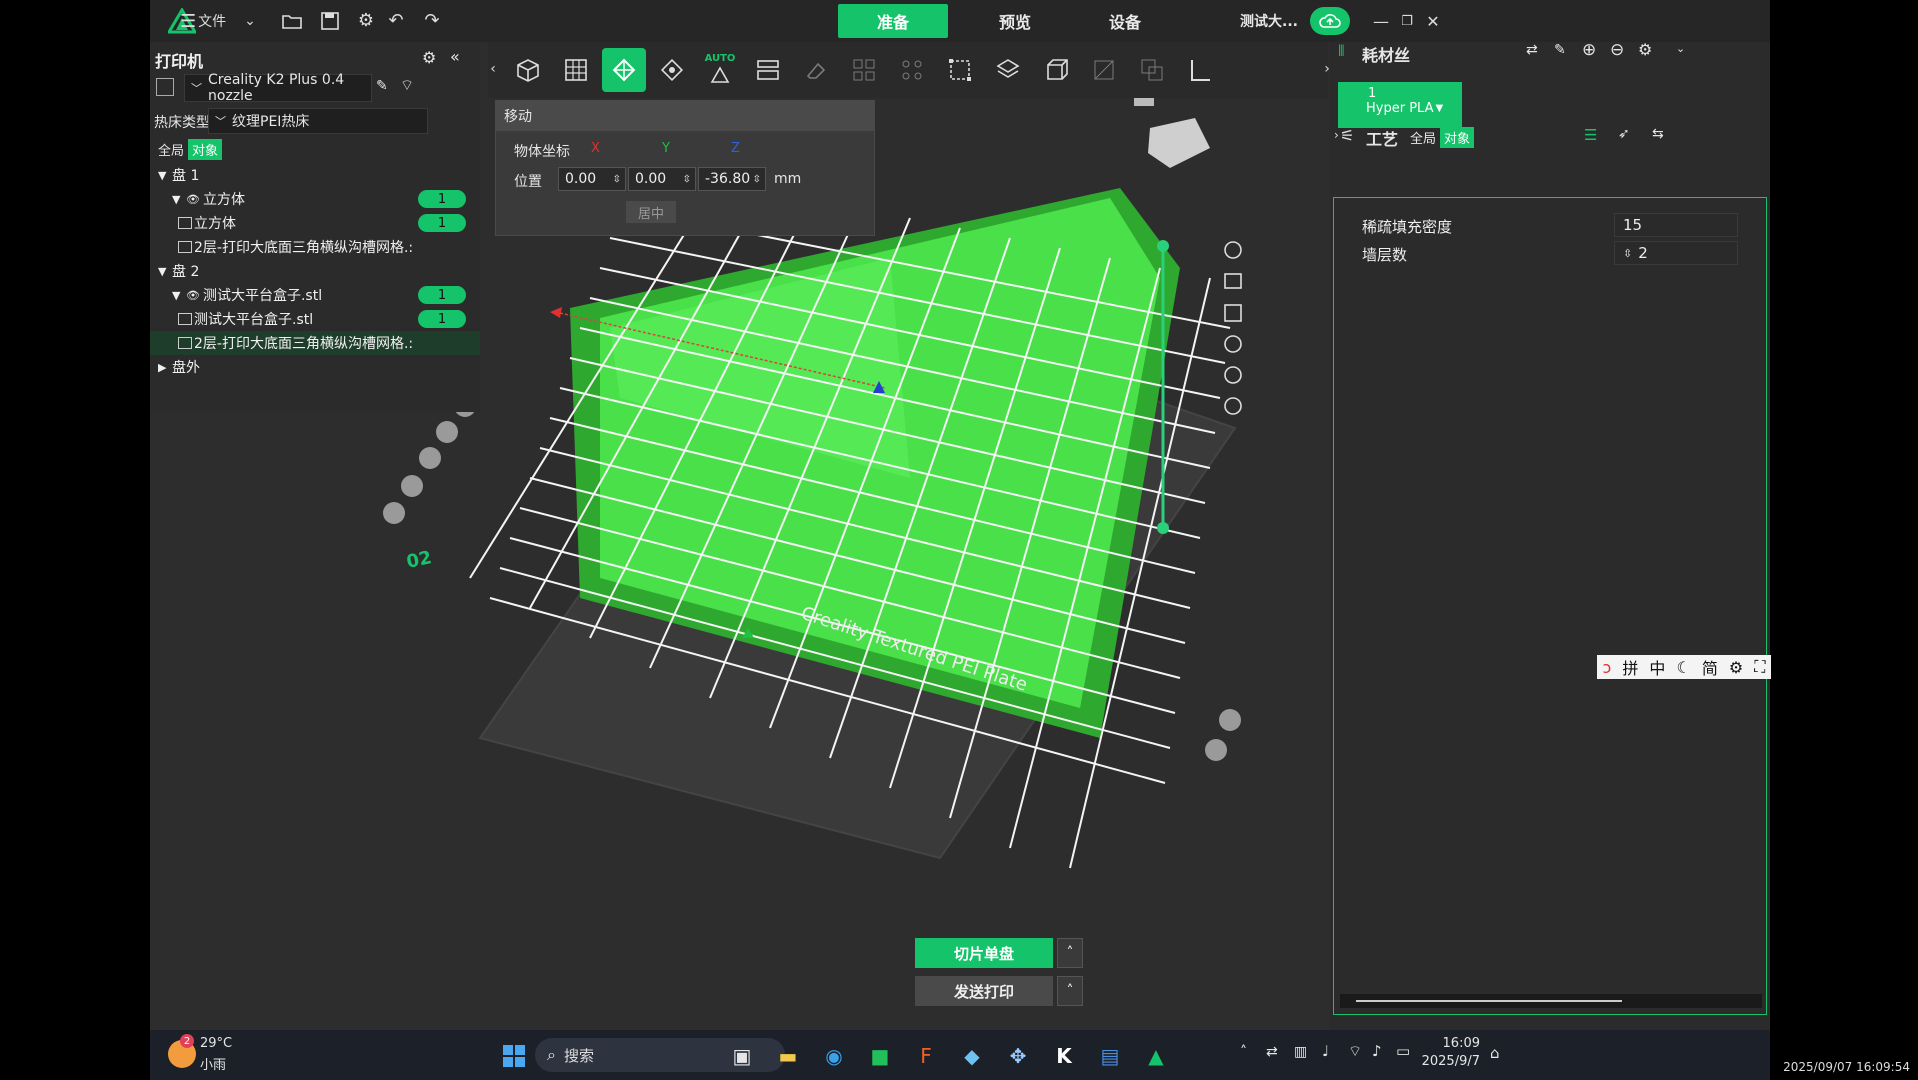 This screenshot has height=1080, width=1918. What do you see at coordinates (1403, 1051) in the screenshot?
I see `battery-icon: ▭` at bounding box center [1403, 1051].